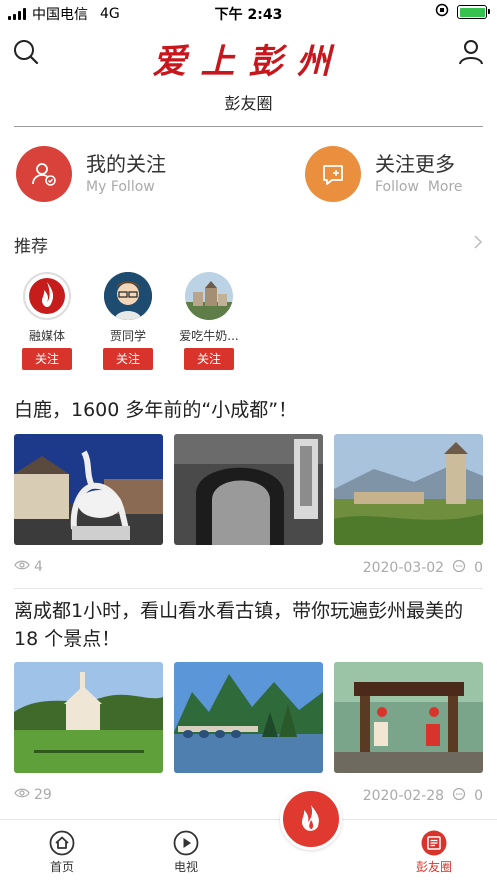 Image resolution: width=497 pixels, height=883 pixels. I want to click on tab-tv: 电视, so click(186, 850).